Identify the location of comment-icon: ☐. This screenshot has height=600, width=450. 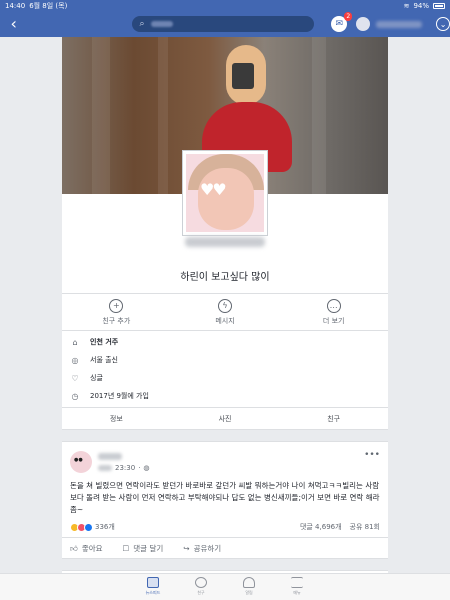
(126, 548).